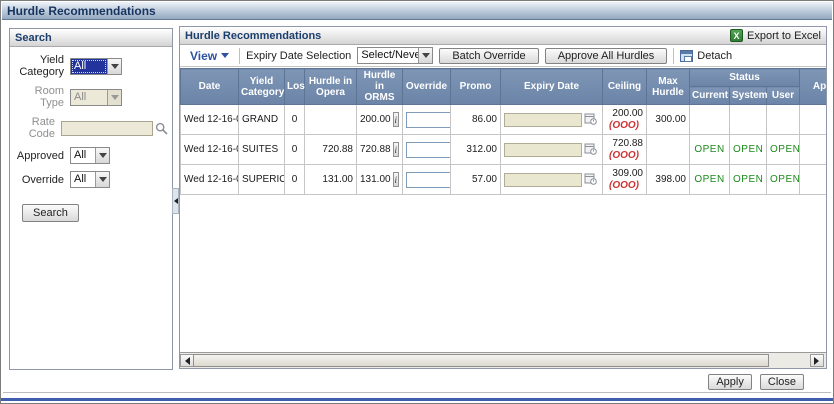  I want to click on scroll-left-button, so click(187, 360).